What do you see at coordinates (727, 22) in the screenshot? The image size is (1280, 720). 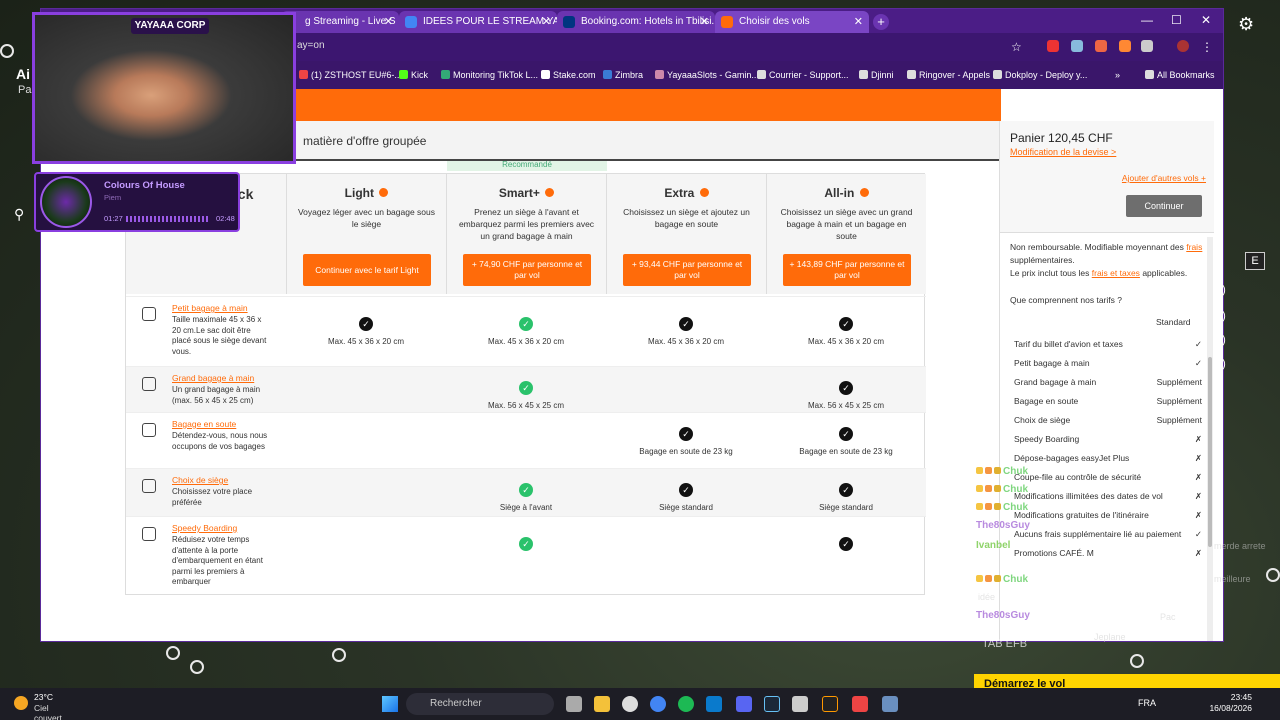 I see `easyjet-icon` at bounding box center [727, 22].